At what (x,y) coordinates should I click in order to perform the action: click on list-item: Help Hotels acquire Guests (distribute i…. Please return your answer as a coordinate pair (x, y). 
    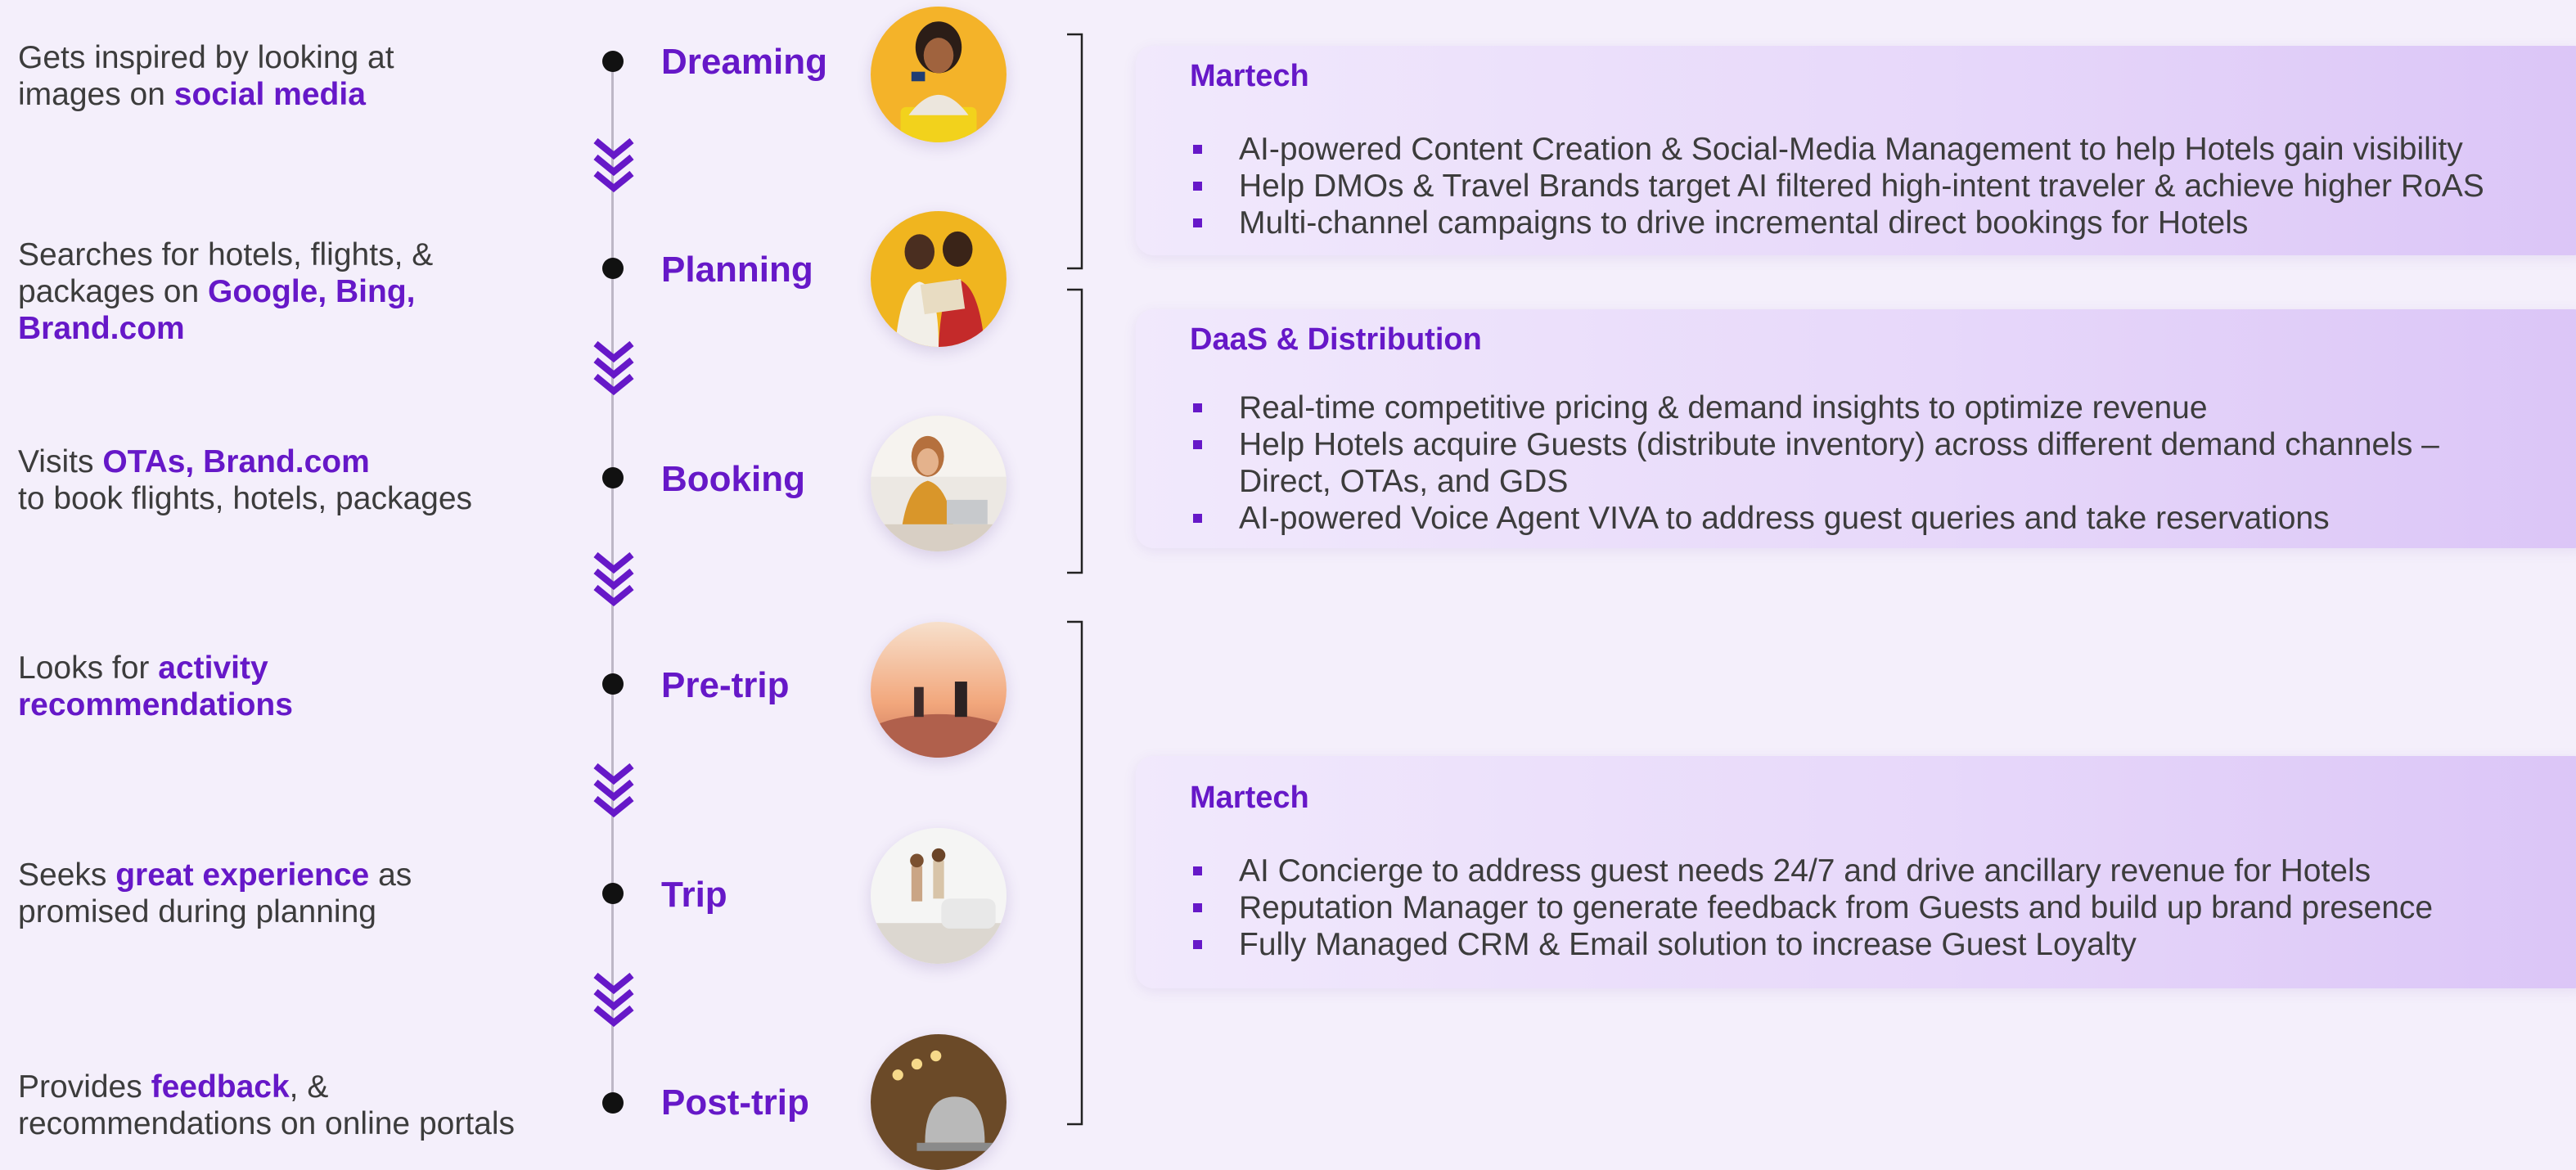
    Looking at the image, I should click on (1820, 463).